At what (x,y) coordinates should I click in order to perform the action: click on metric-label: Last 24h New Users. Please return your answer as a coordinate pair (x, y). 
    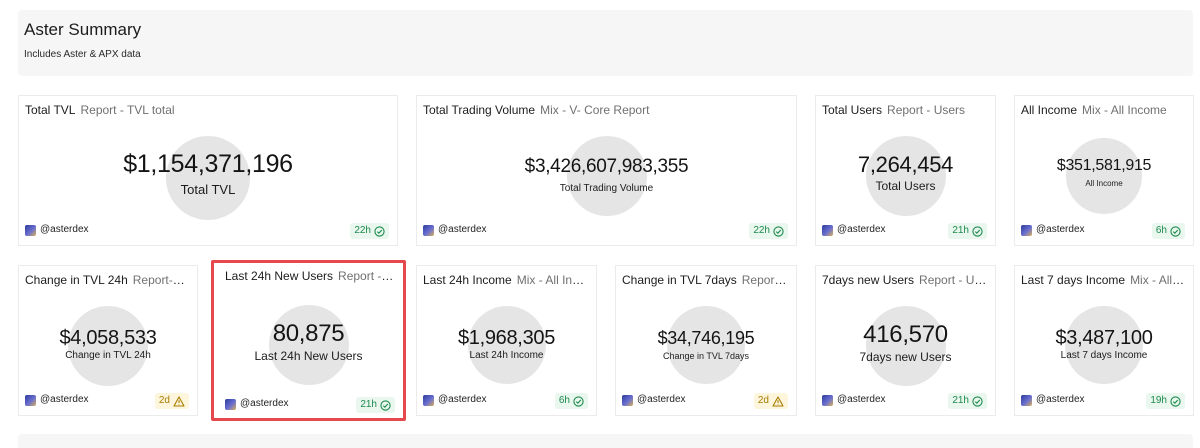
    Looking at the image, I should click on (308, 356).